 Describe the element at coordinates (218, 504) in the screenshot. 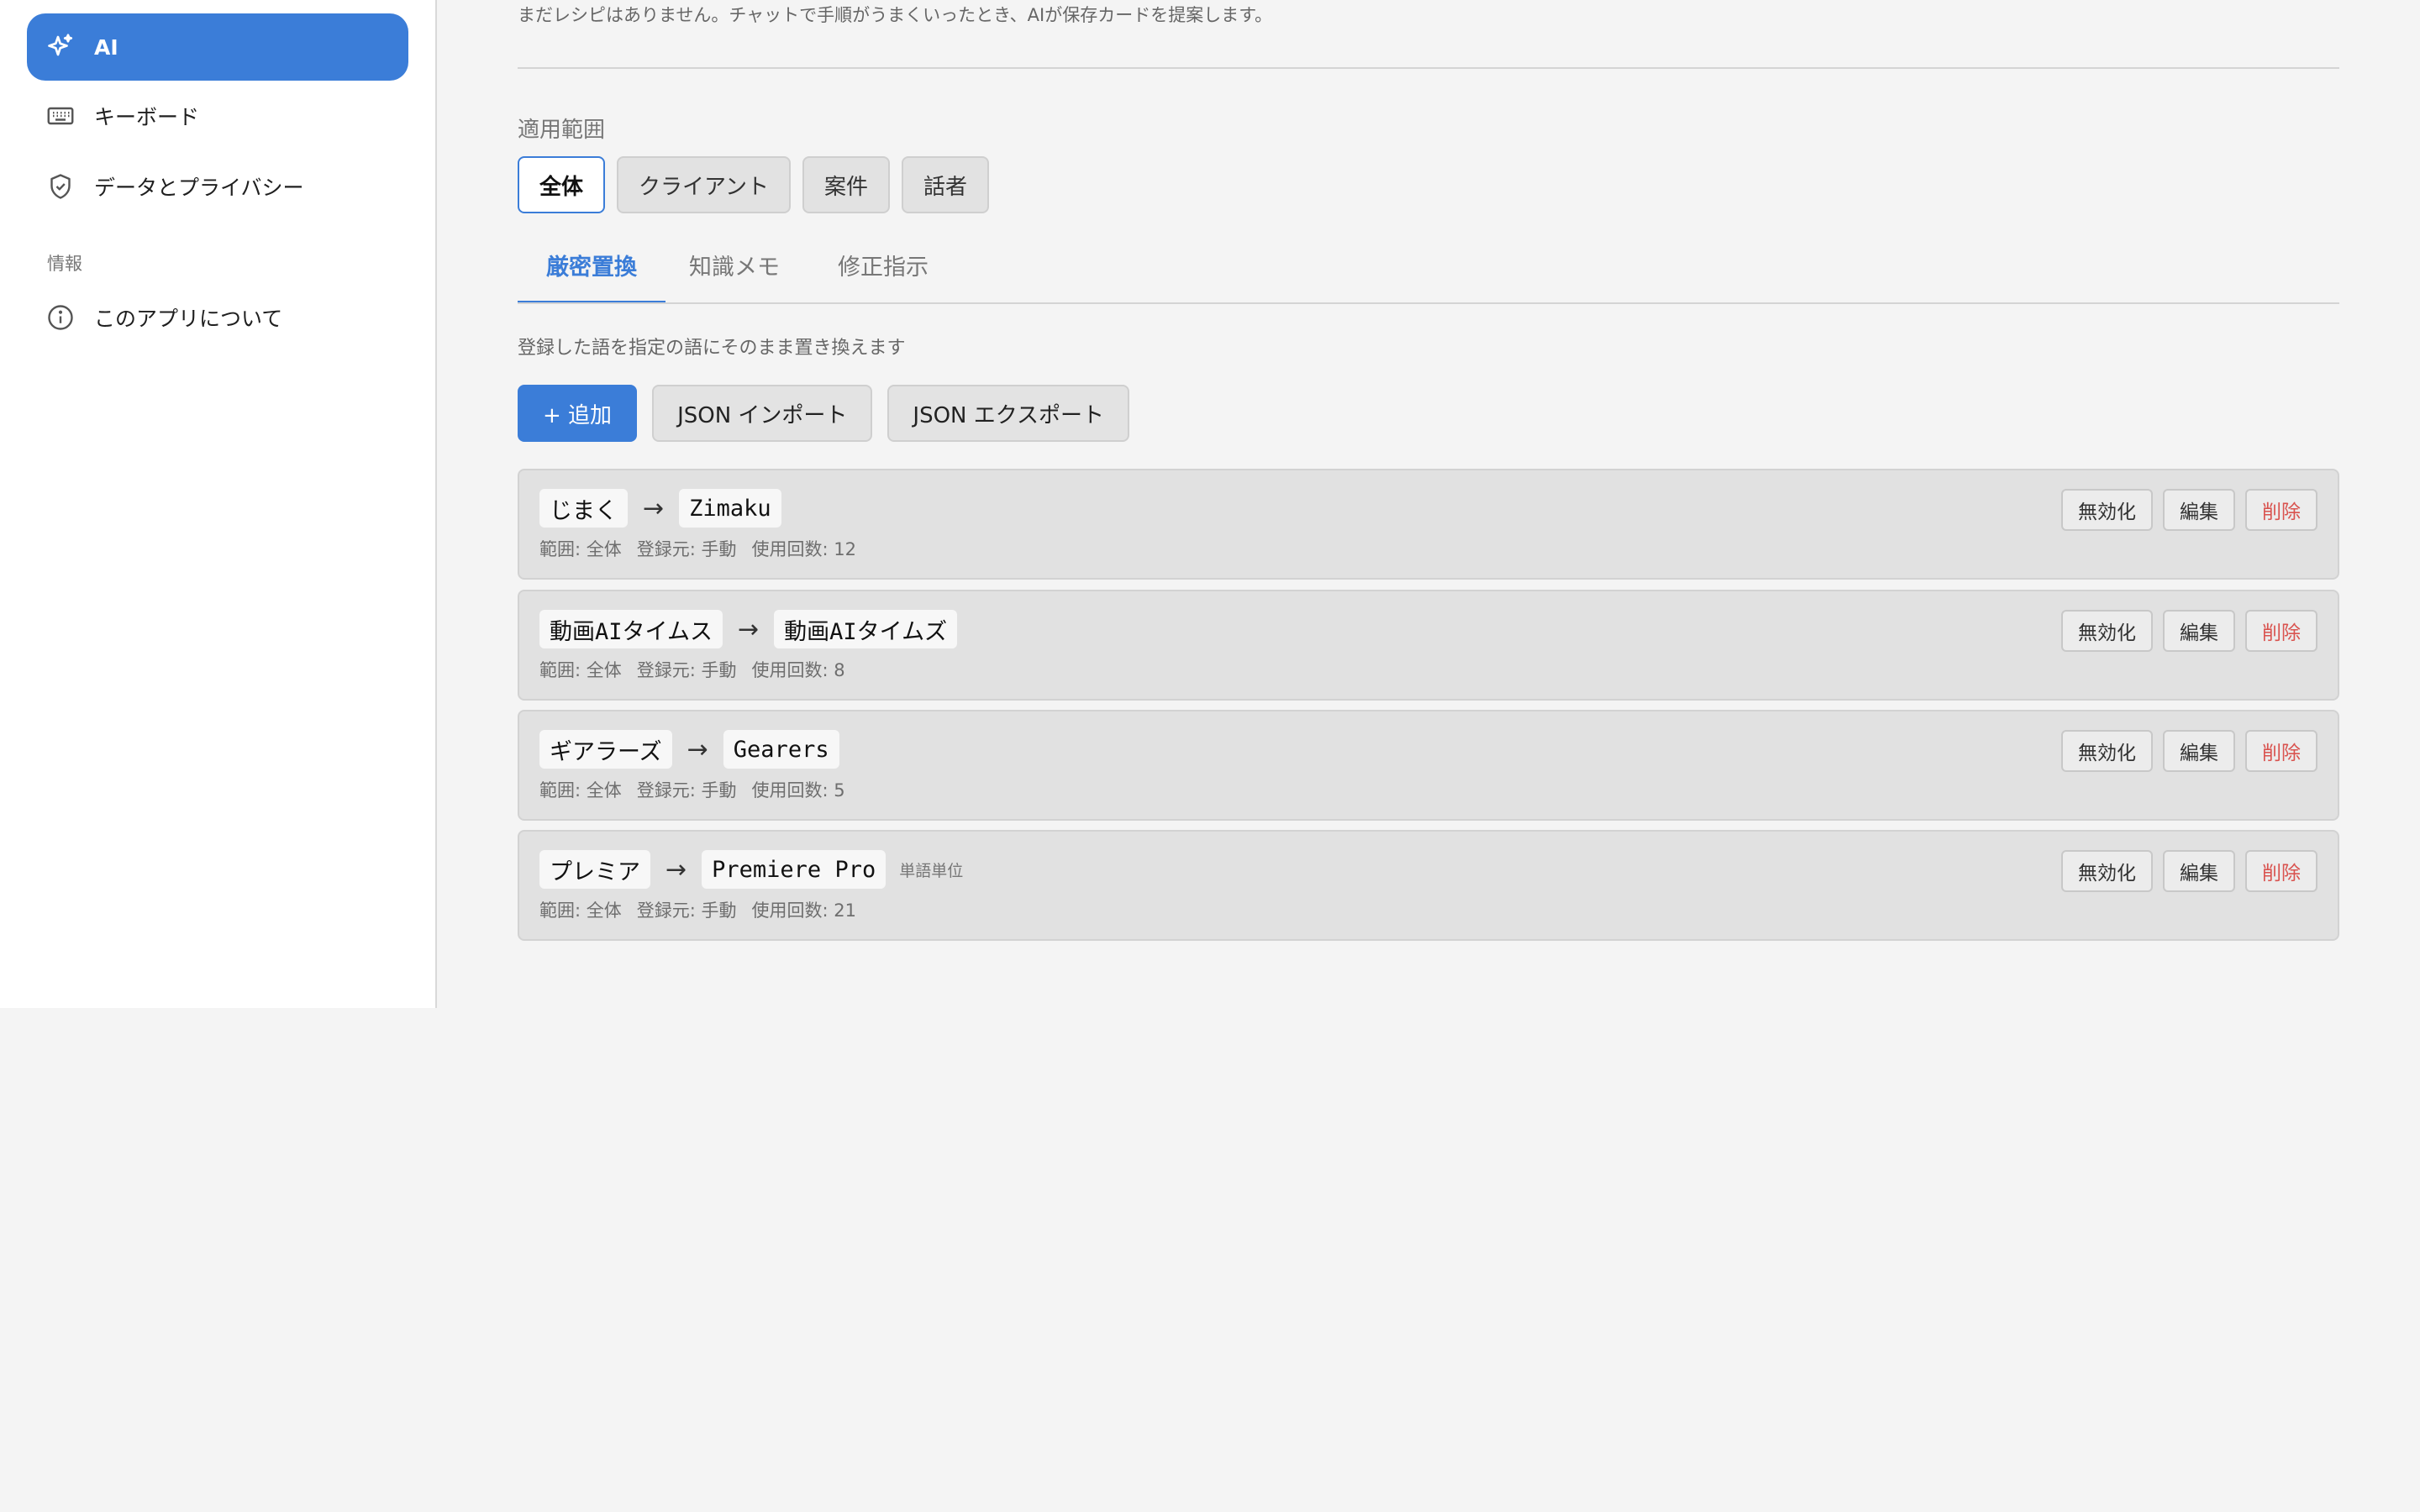

I see `sidebar: AI キーボード データとプライバシー 情報 このアプリについて` at that location.